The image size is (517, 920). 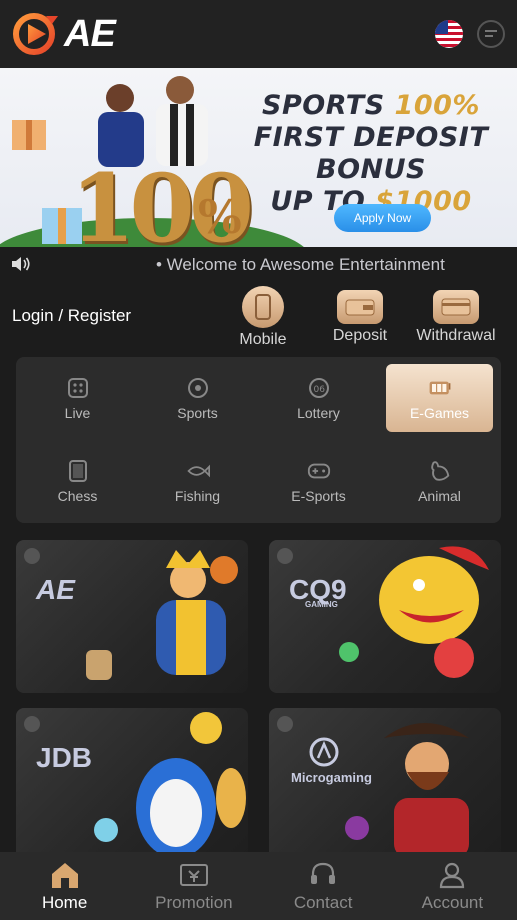 What do you see at coordinates (77, 412) in the screenshot?
I see `tab-label: Live` at bounding box center [77, 412].